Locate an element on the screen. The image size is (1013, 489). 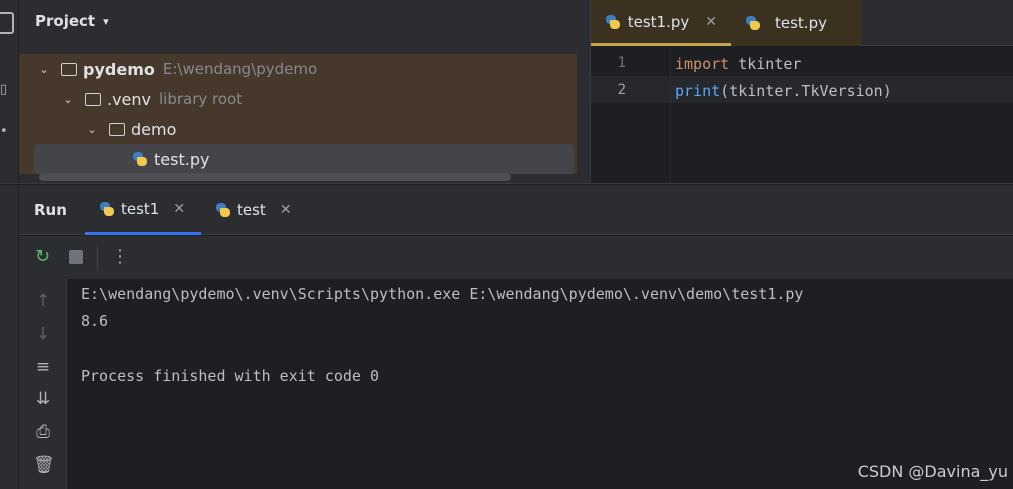
tree-item-hint: E:\wendang\pydemo is located at coordinates (240, 69).